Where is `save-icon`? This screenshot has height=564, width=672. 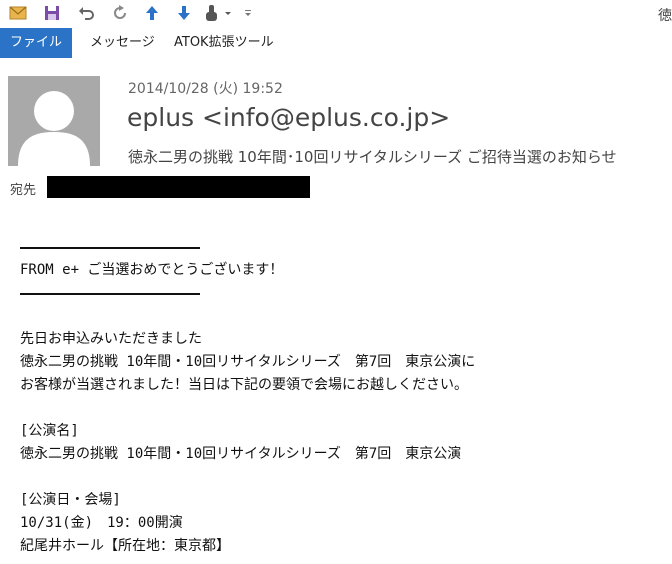
save-icon is located at coordinates (52, 13).